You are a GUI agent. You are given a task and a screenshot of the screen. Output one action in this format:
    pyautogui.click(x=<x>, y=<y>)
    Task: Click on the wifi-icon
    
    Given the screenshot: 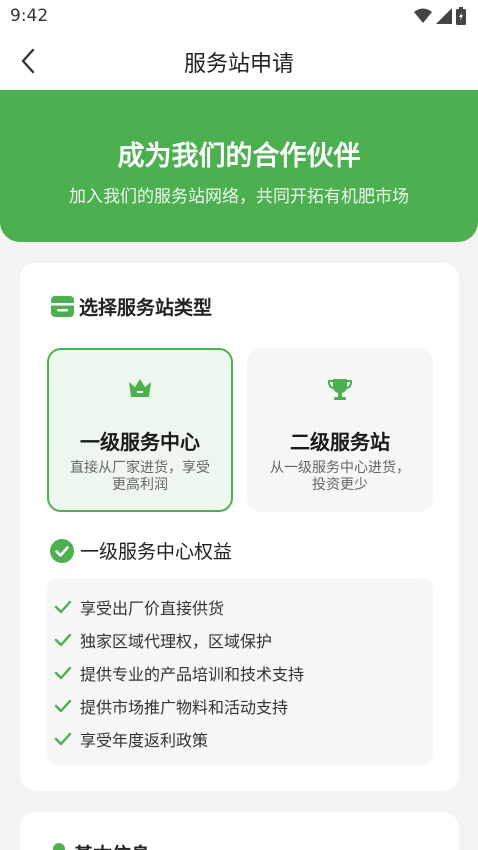 What is the action you would take?
    pyautogui.click(x=423, y=15)
    